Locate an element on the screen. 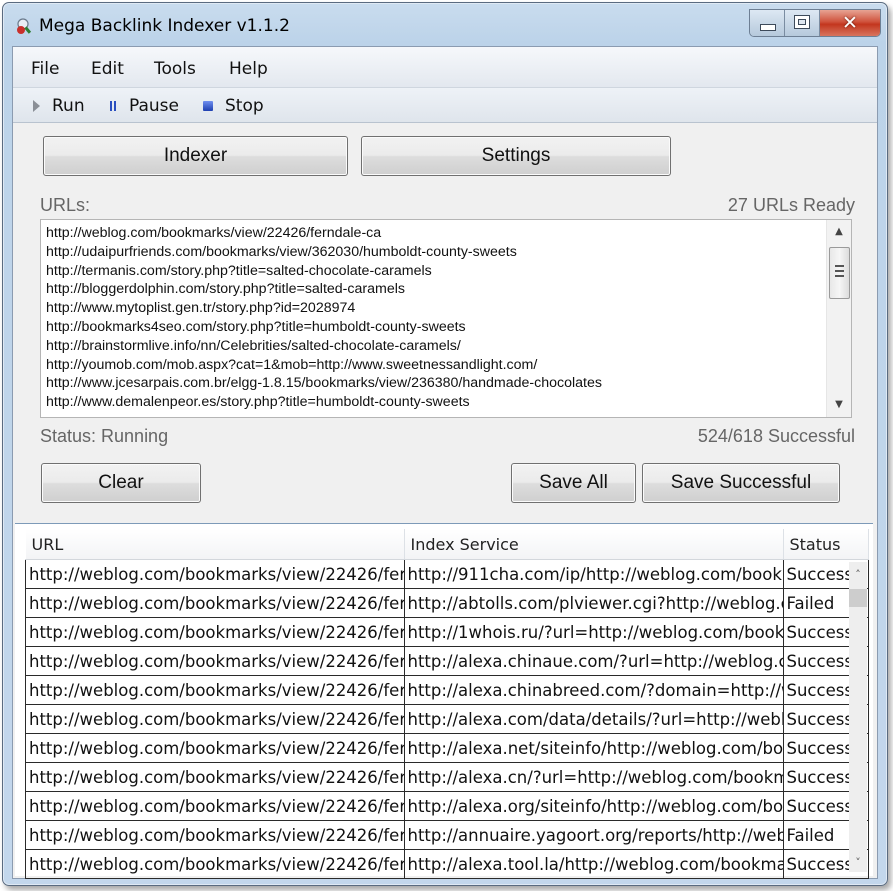  column-header-url: URL is located at coordinates (215, 544).